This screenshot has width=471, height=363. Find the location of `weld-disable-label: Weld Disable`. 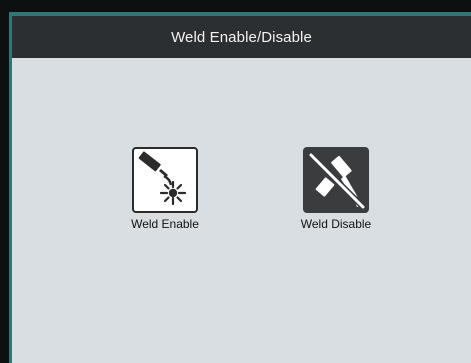

weld-disable-label: Weld Disable is located at coordinates (336, 224).